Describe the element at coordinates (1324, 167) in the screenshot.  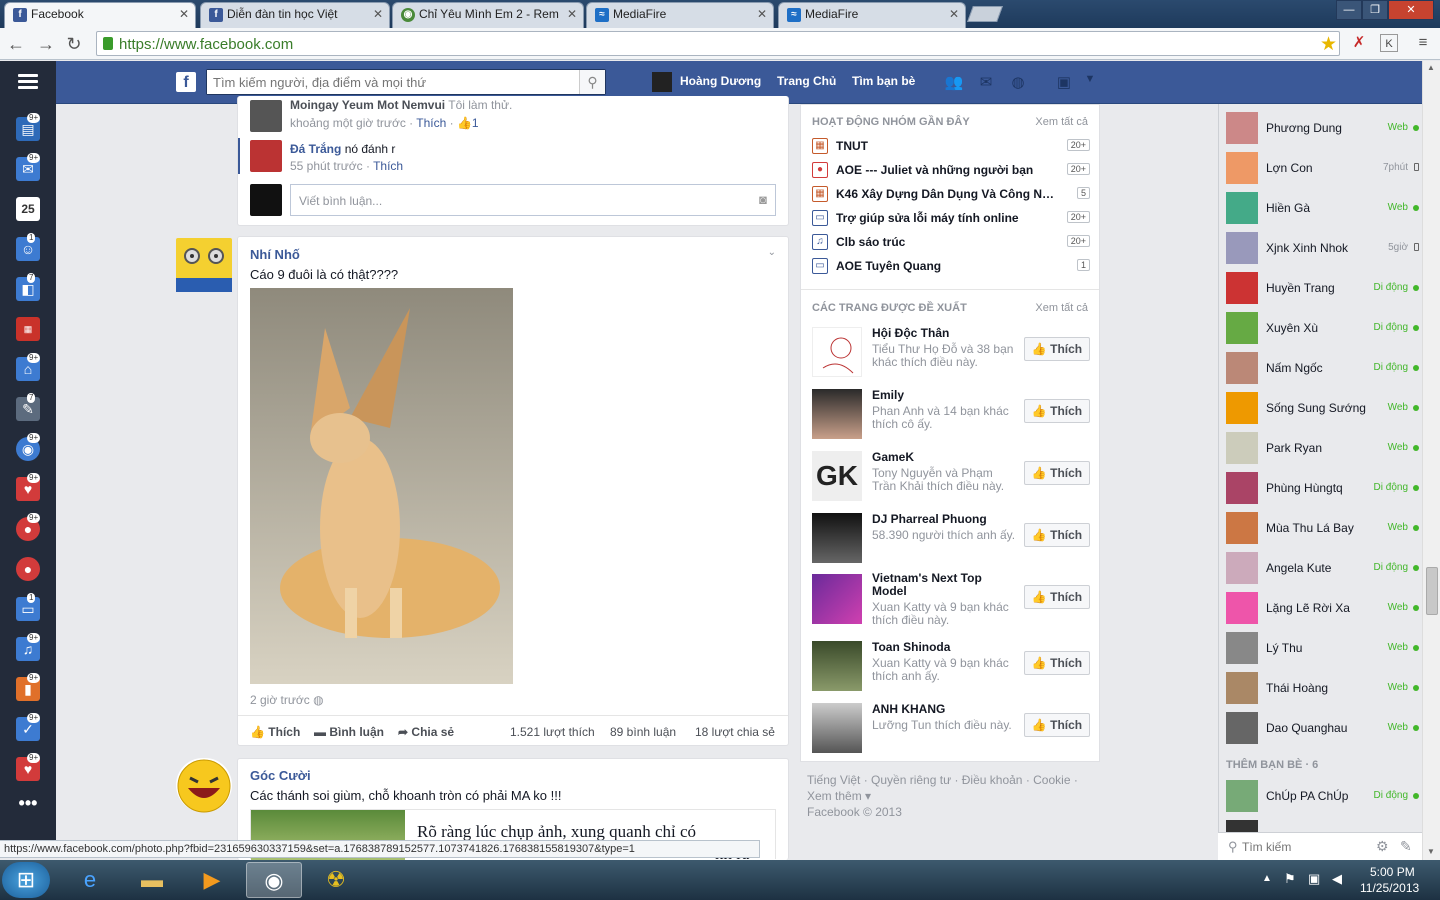
I see `chat-friend-item: Lợn Con 7phút` at that location.